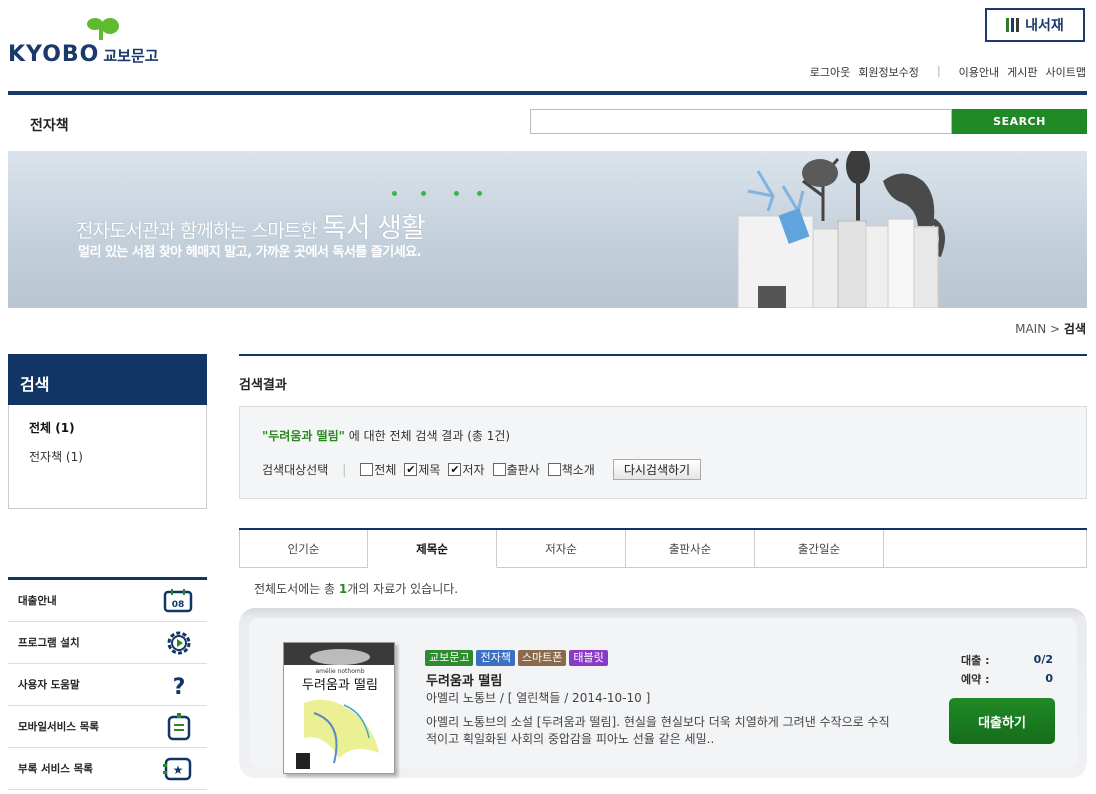 This screenshot has height=794, width=1096. What do you see at coordinates (1044, 26) in the screenshot?
I see `mylibrary-label: 내서재` at bounding box center [1044, 26].